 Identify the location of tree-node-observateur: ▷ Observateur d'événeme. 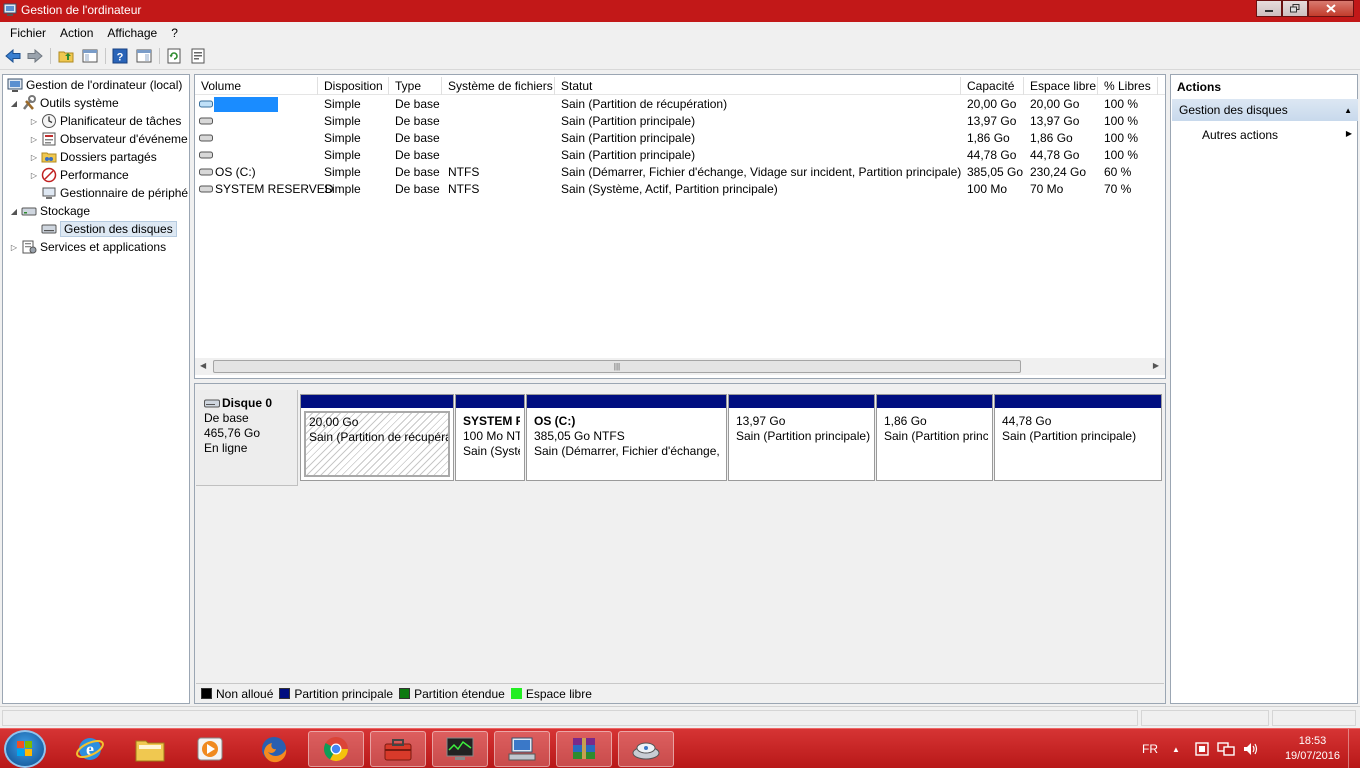
(108, 139).